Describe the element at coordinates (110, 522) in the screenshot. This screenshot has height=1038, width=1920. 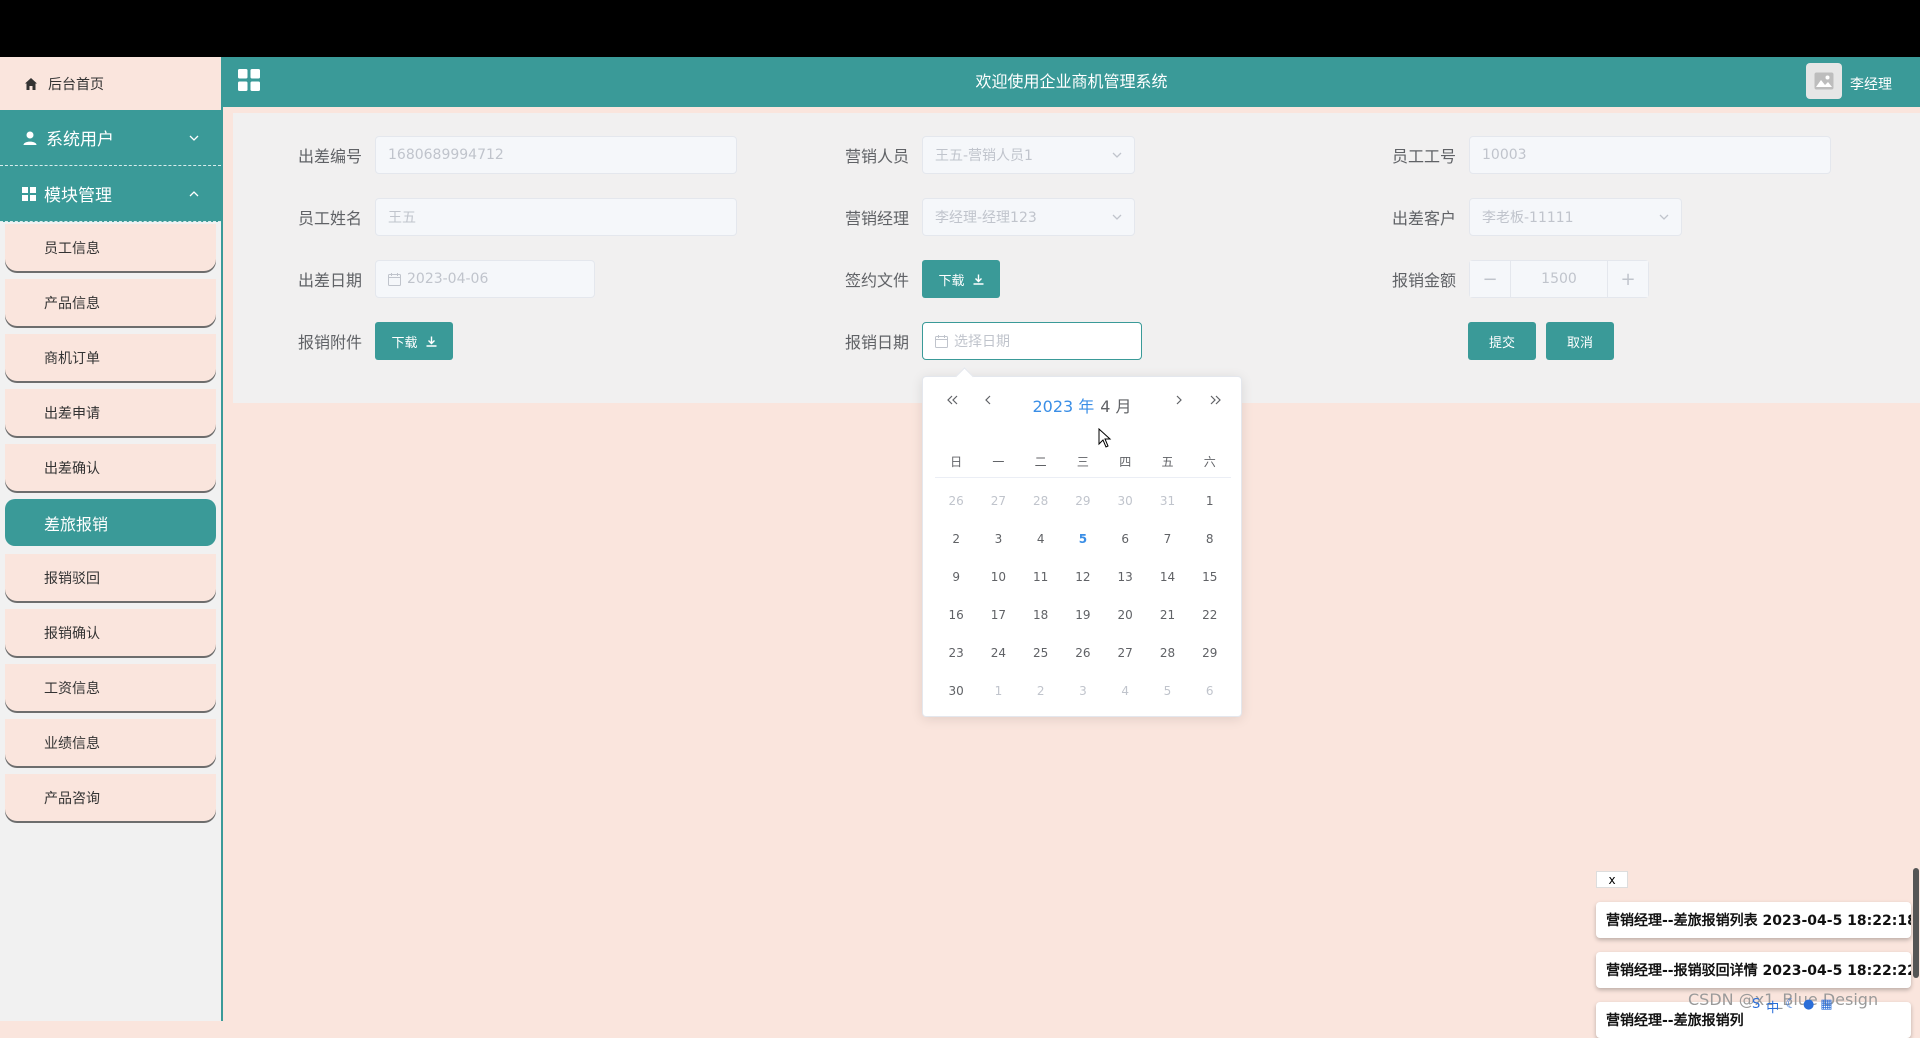
I see `sidebar-item-travel-reimbursement: 差旅报销` at that location.